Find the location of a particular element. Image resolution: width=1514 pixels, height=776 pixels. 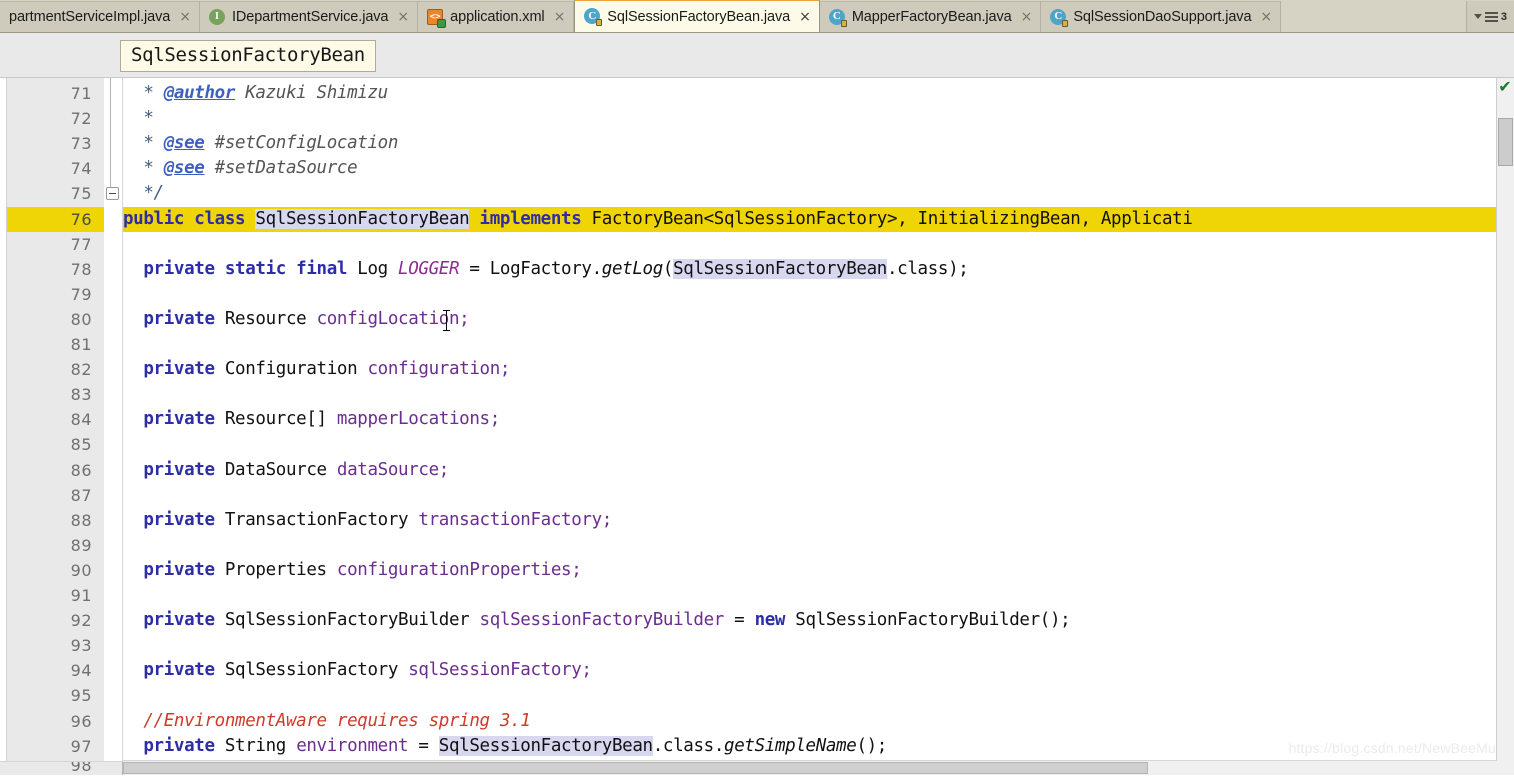

editor-tab-label: SqlSessionDaoSupport.java is located at coordinates (1162, 17).